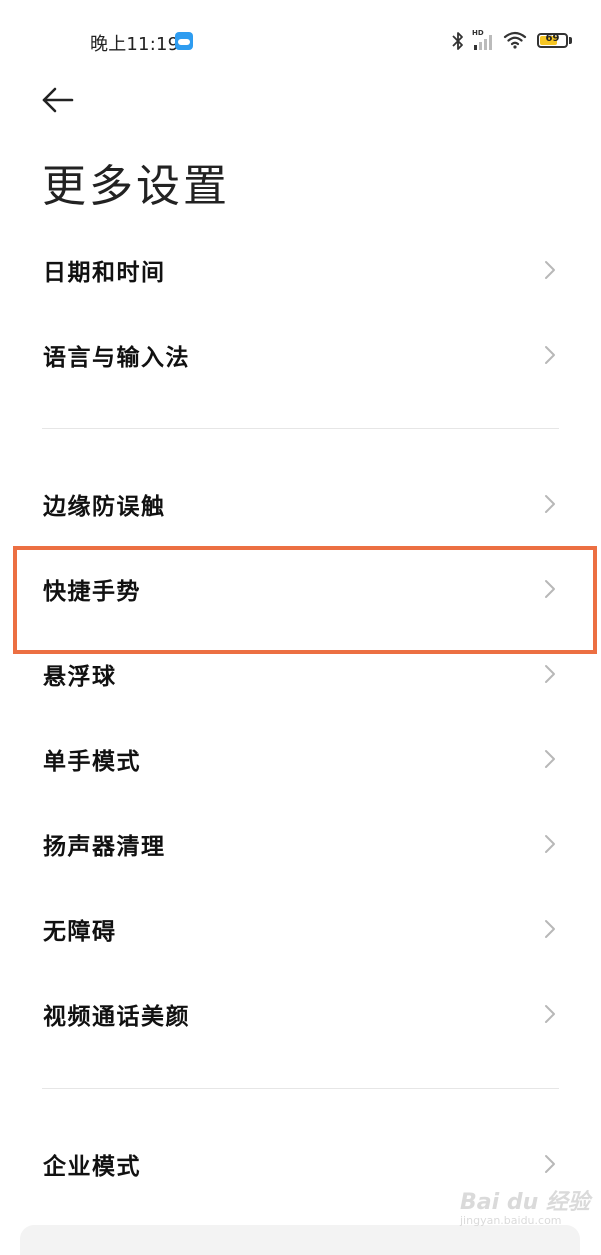  Describe the element at coordinates (116, 358) in the screenshot. I see `settings-item-label: 语言与输入法` at that location.